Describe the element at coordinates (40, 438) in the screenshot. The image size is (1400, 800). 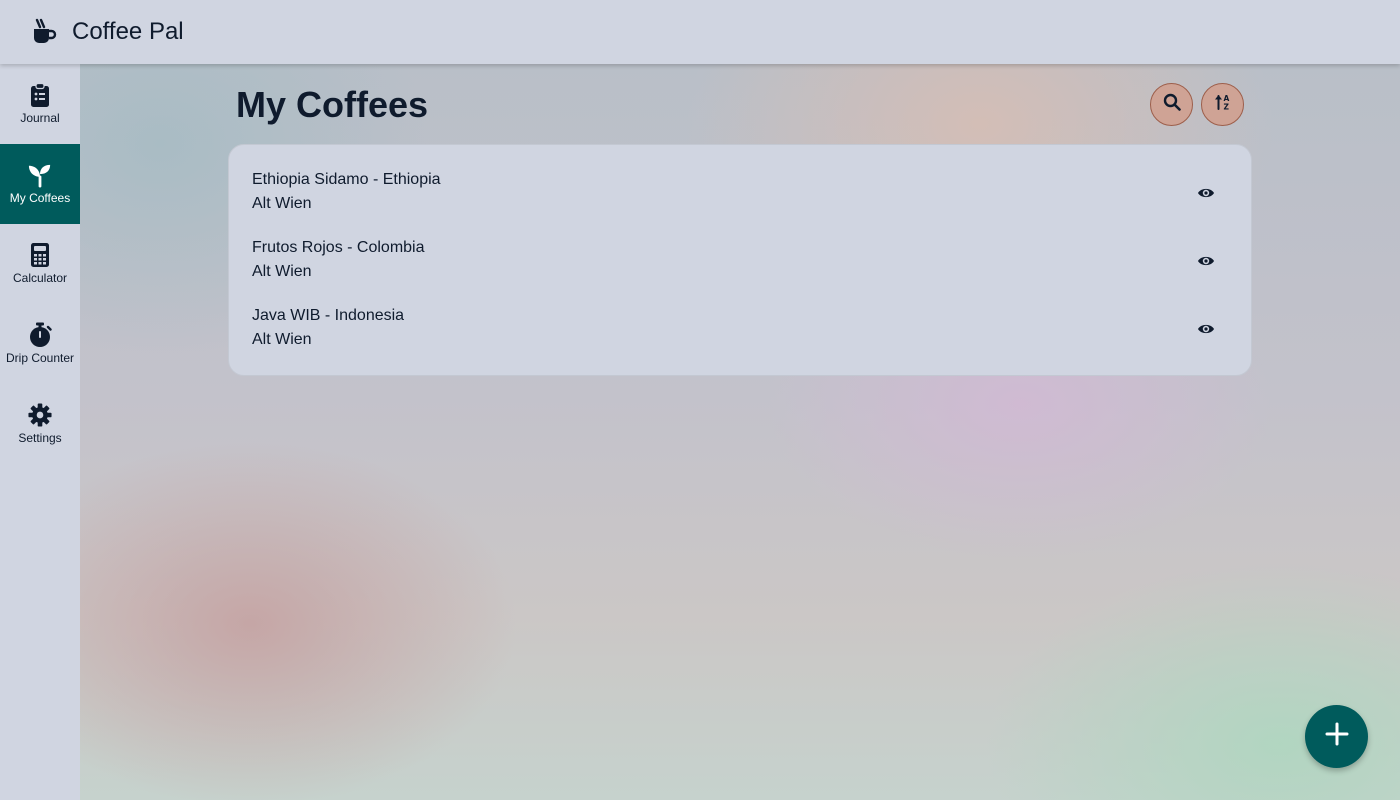
I see `sidebar-item-label: Settings` at that location.